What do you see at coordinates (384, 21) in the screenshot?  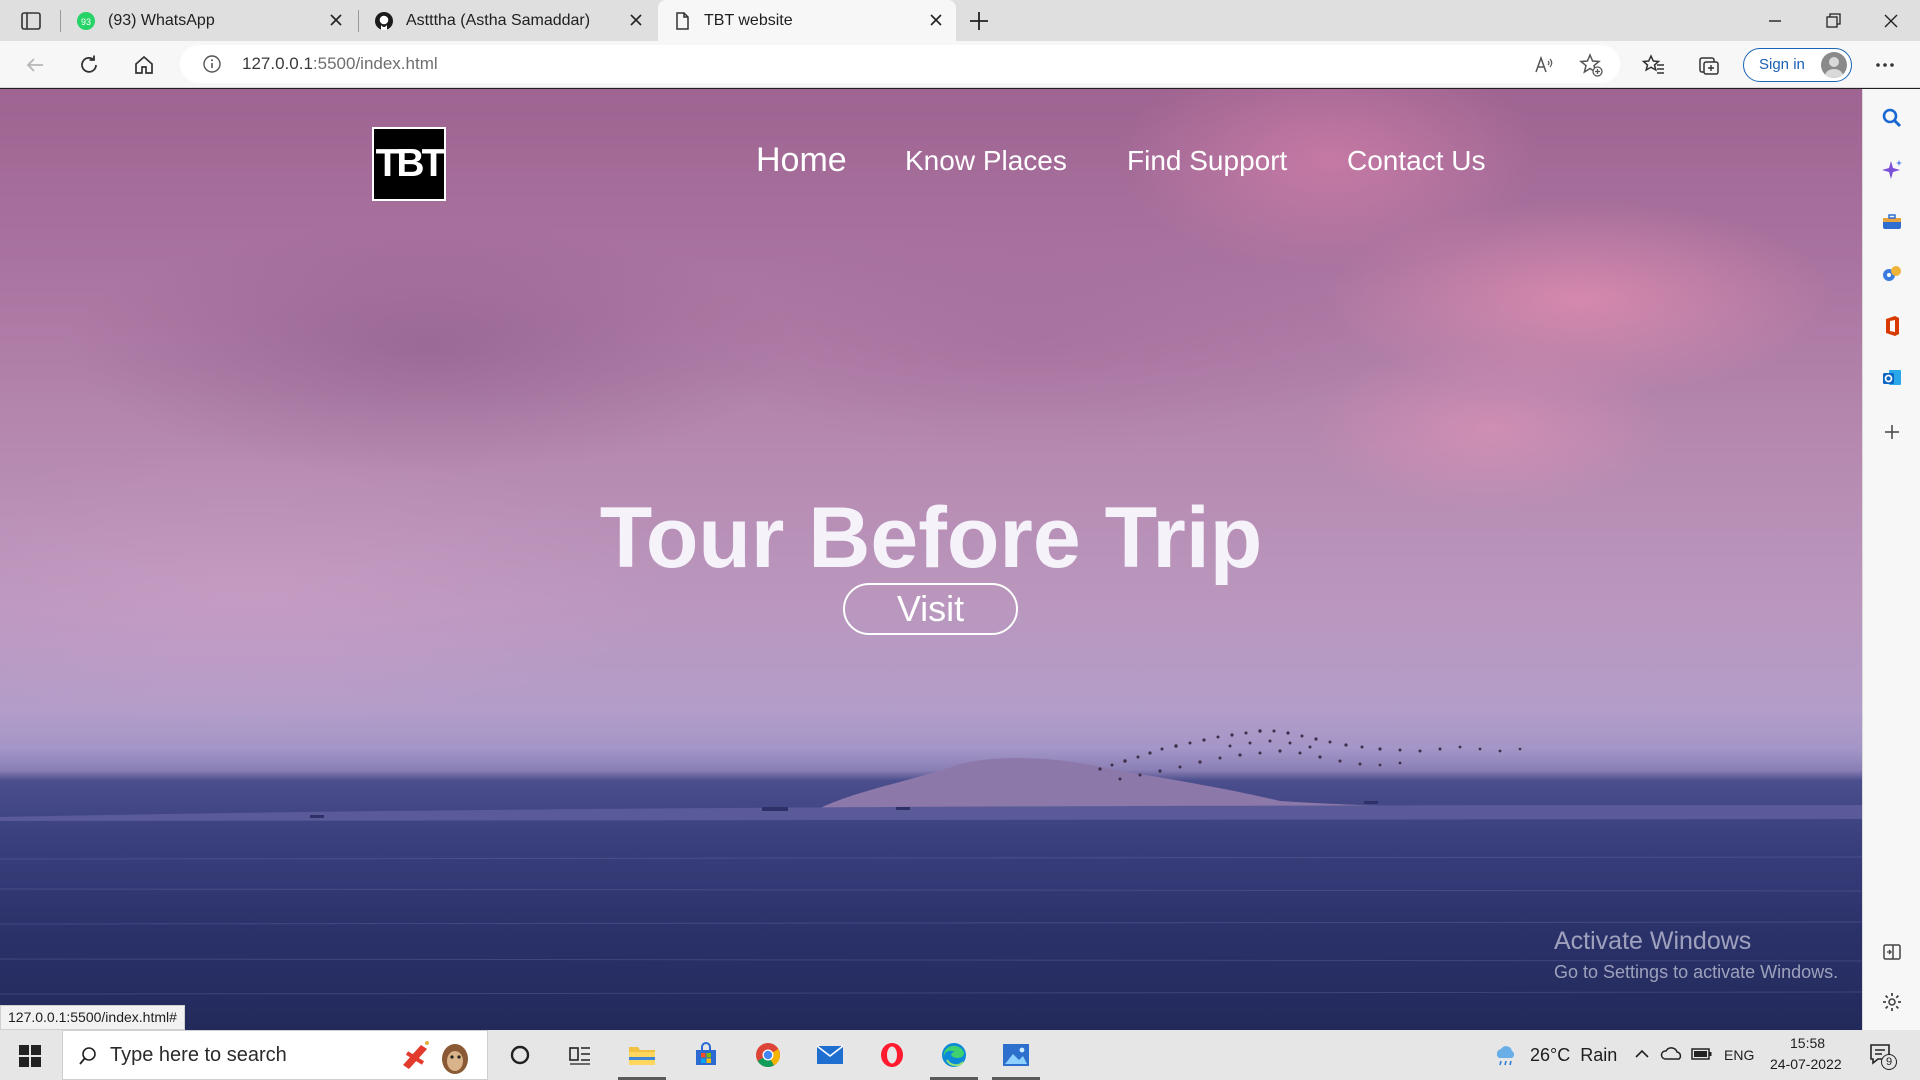 I see `github-icon` at bounding box center [384, 21].